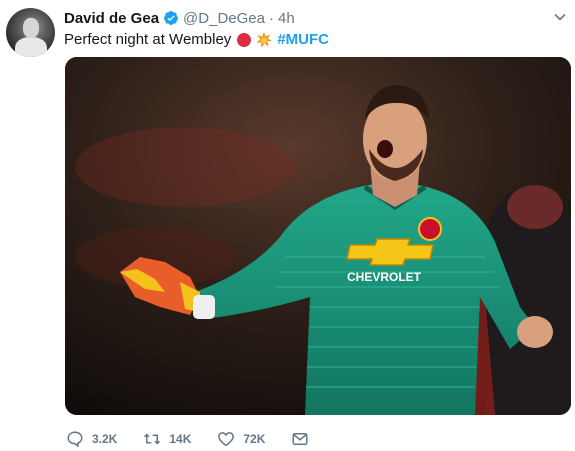 This screenshot has width=575, height=451. What do you see at coordinates (152, 439) in the screenshot?
I see `retweet-icon` at bounding box center [152, 439].